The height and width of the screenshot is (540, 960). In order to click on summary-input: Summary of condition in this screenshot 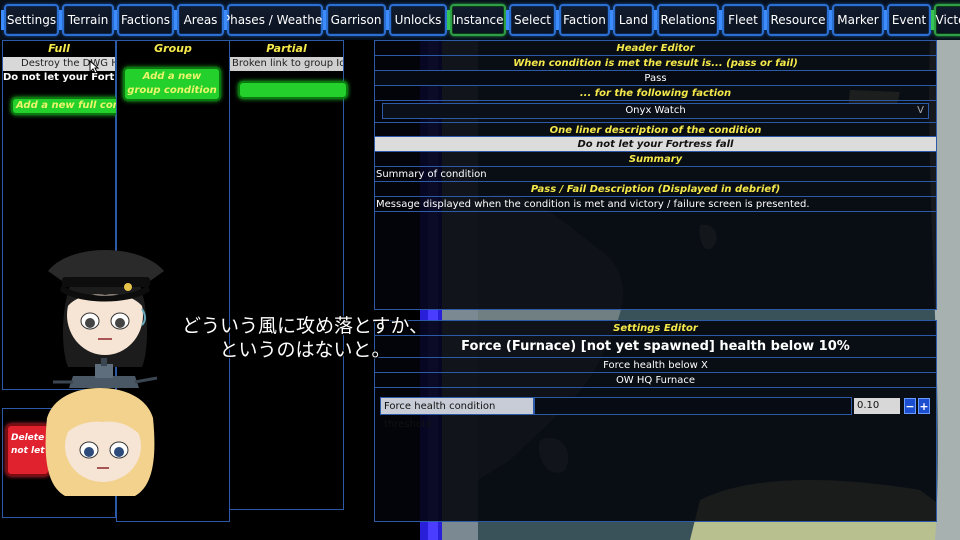, I will do `click(655, 174)`.